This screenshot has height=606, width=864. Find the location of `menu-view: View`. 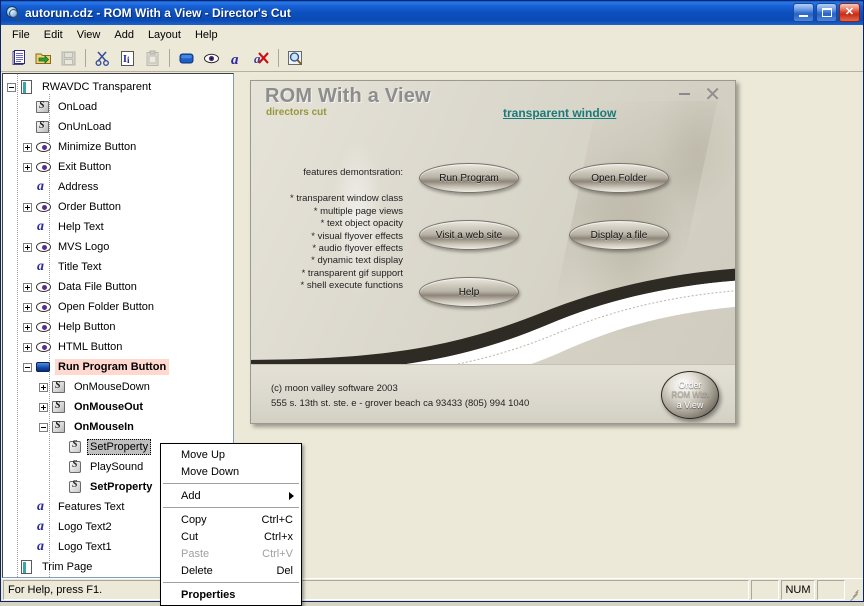

menu-view: View is located at coordinates (89, 35).